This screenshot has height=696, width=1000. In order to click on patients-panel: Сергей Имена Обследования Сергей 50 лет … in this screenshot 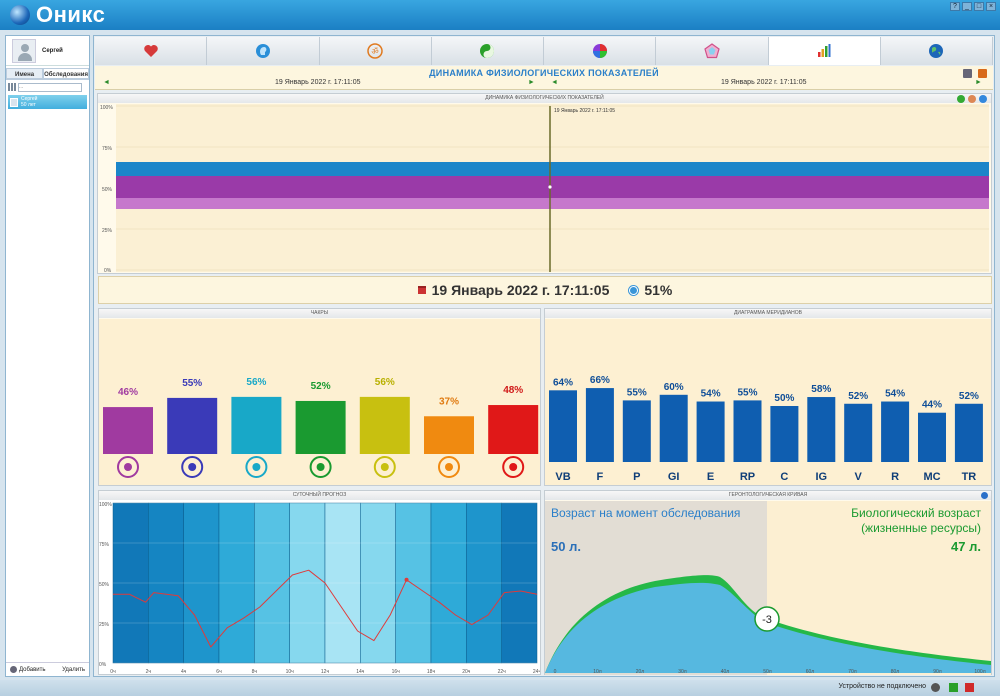, I will do `click(47, 356)`.